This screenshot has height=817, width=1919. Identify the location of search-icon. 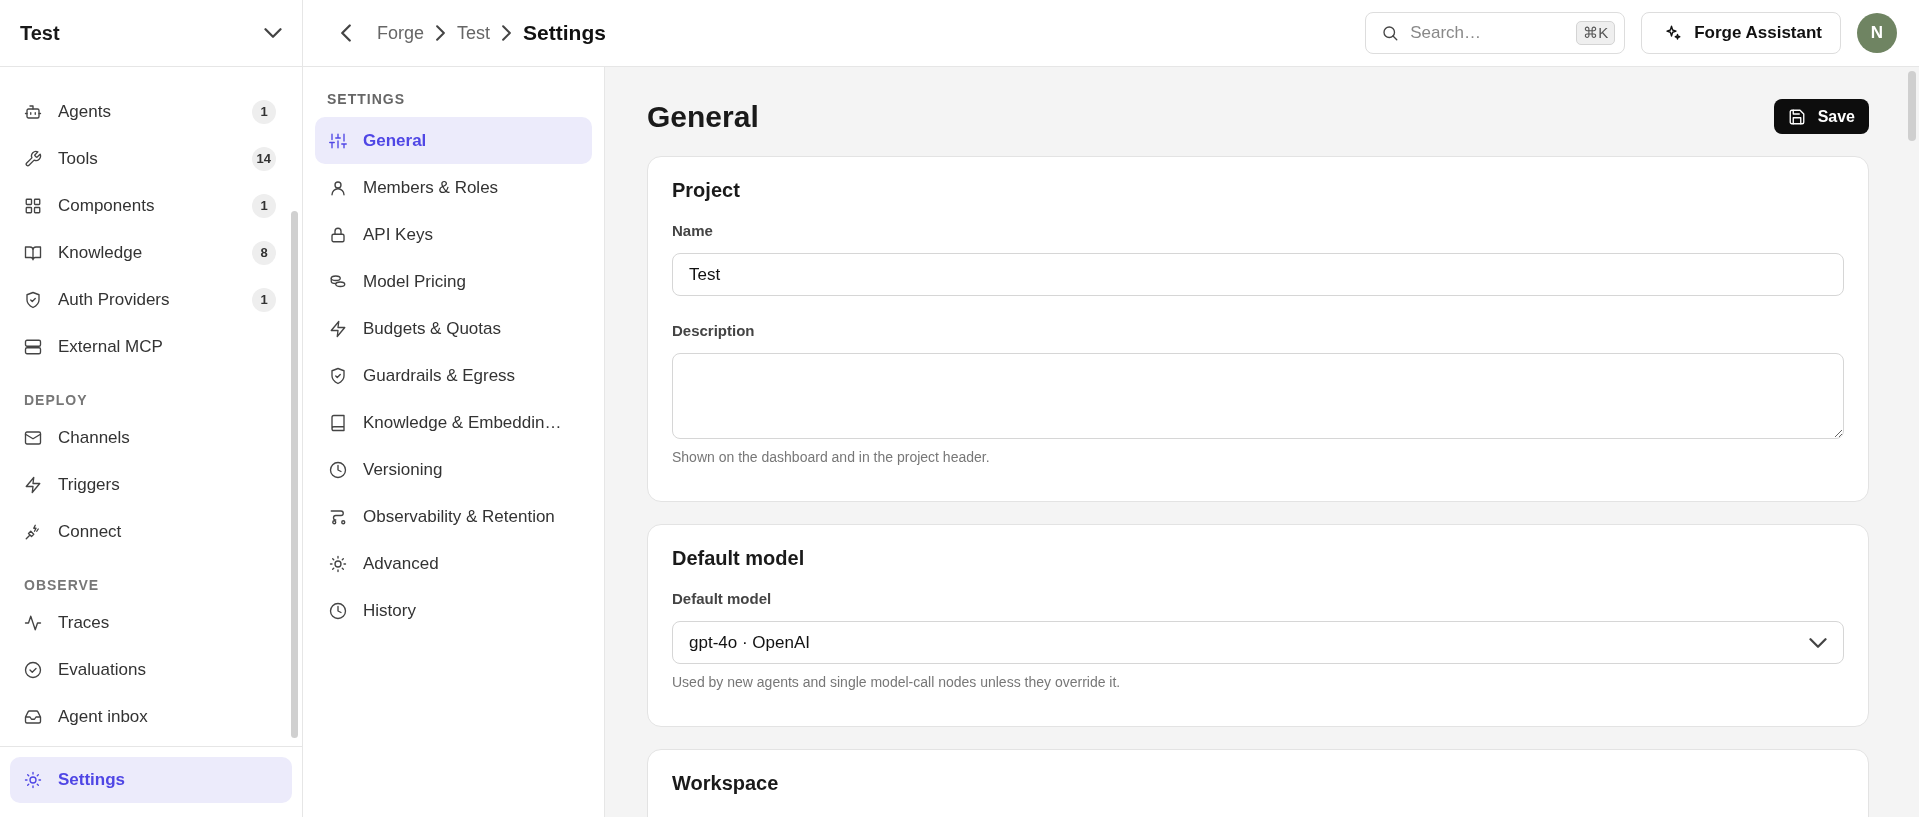
(1390, 33).